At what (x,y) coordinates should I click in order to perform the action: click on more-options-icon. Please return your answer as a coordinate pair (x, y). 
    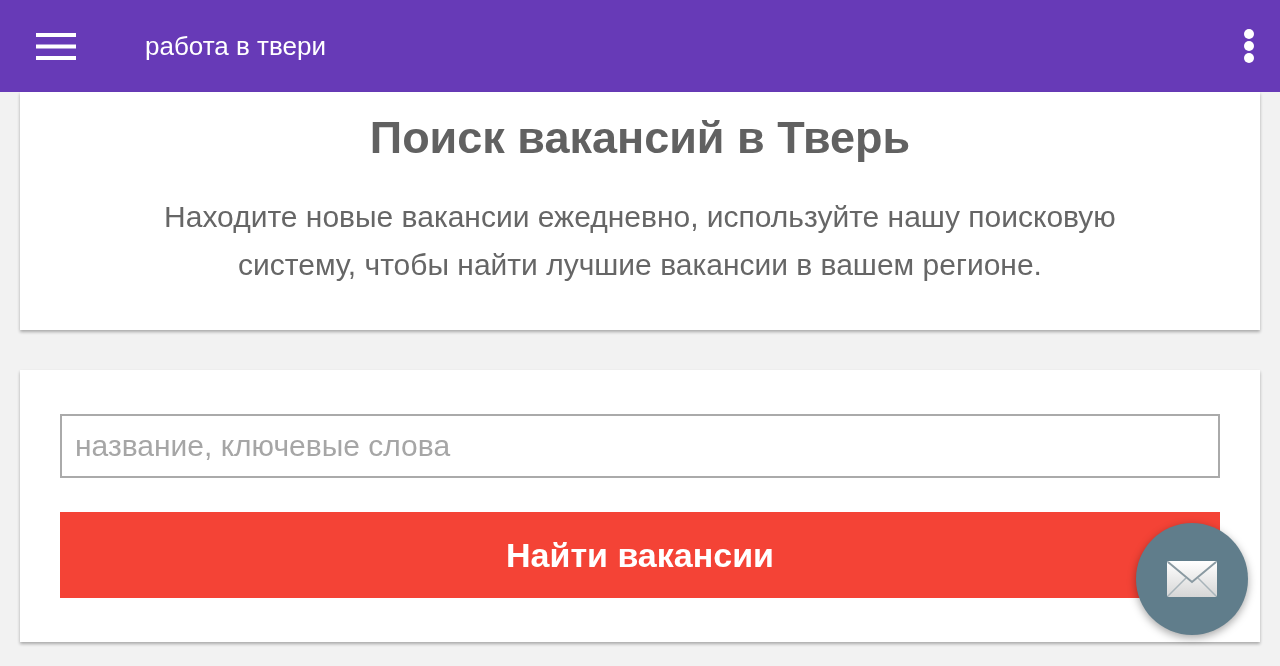
    Looking at the image, I should click on (1249, 46).